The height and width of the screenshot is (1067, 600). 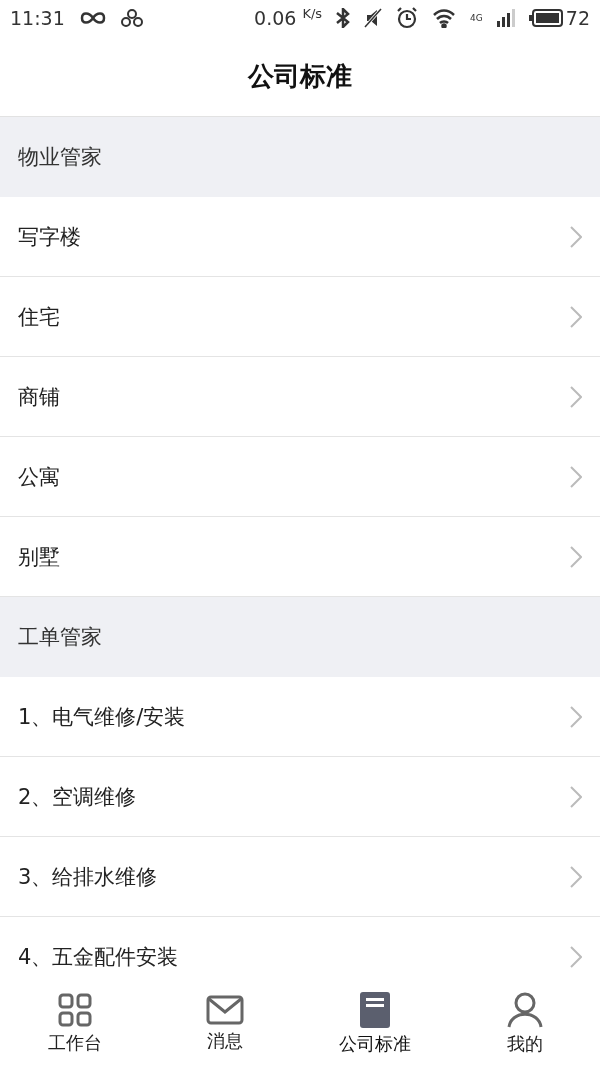 I want to click on mail-icon, so click(x=225, y=1009).